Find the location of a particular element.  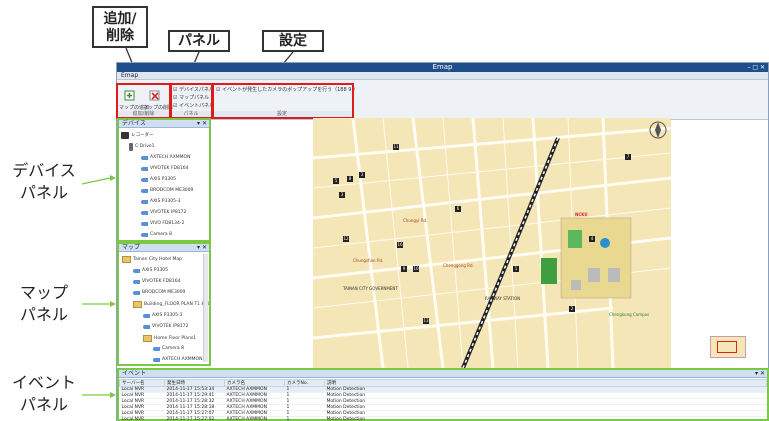

map-marker-14: 13 is located at coordinates (426, 321).